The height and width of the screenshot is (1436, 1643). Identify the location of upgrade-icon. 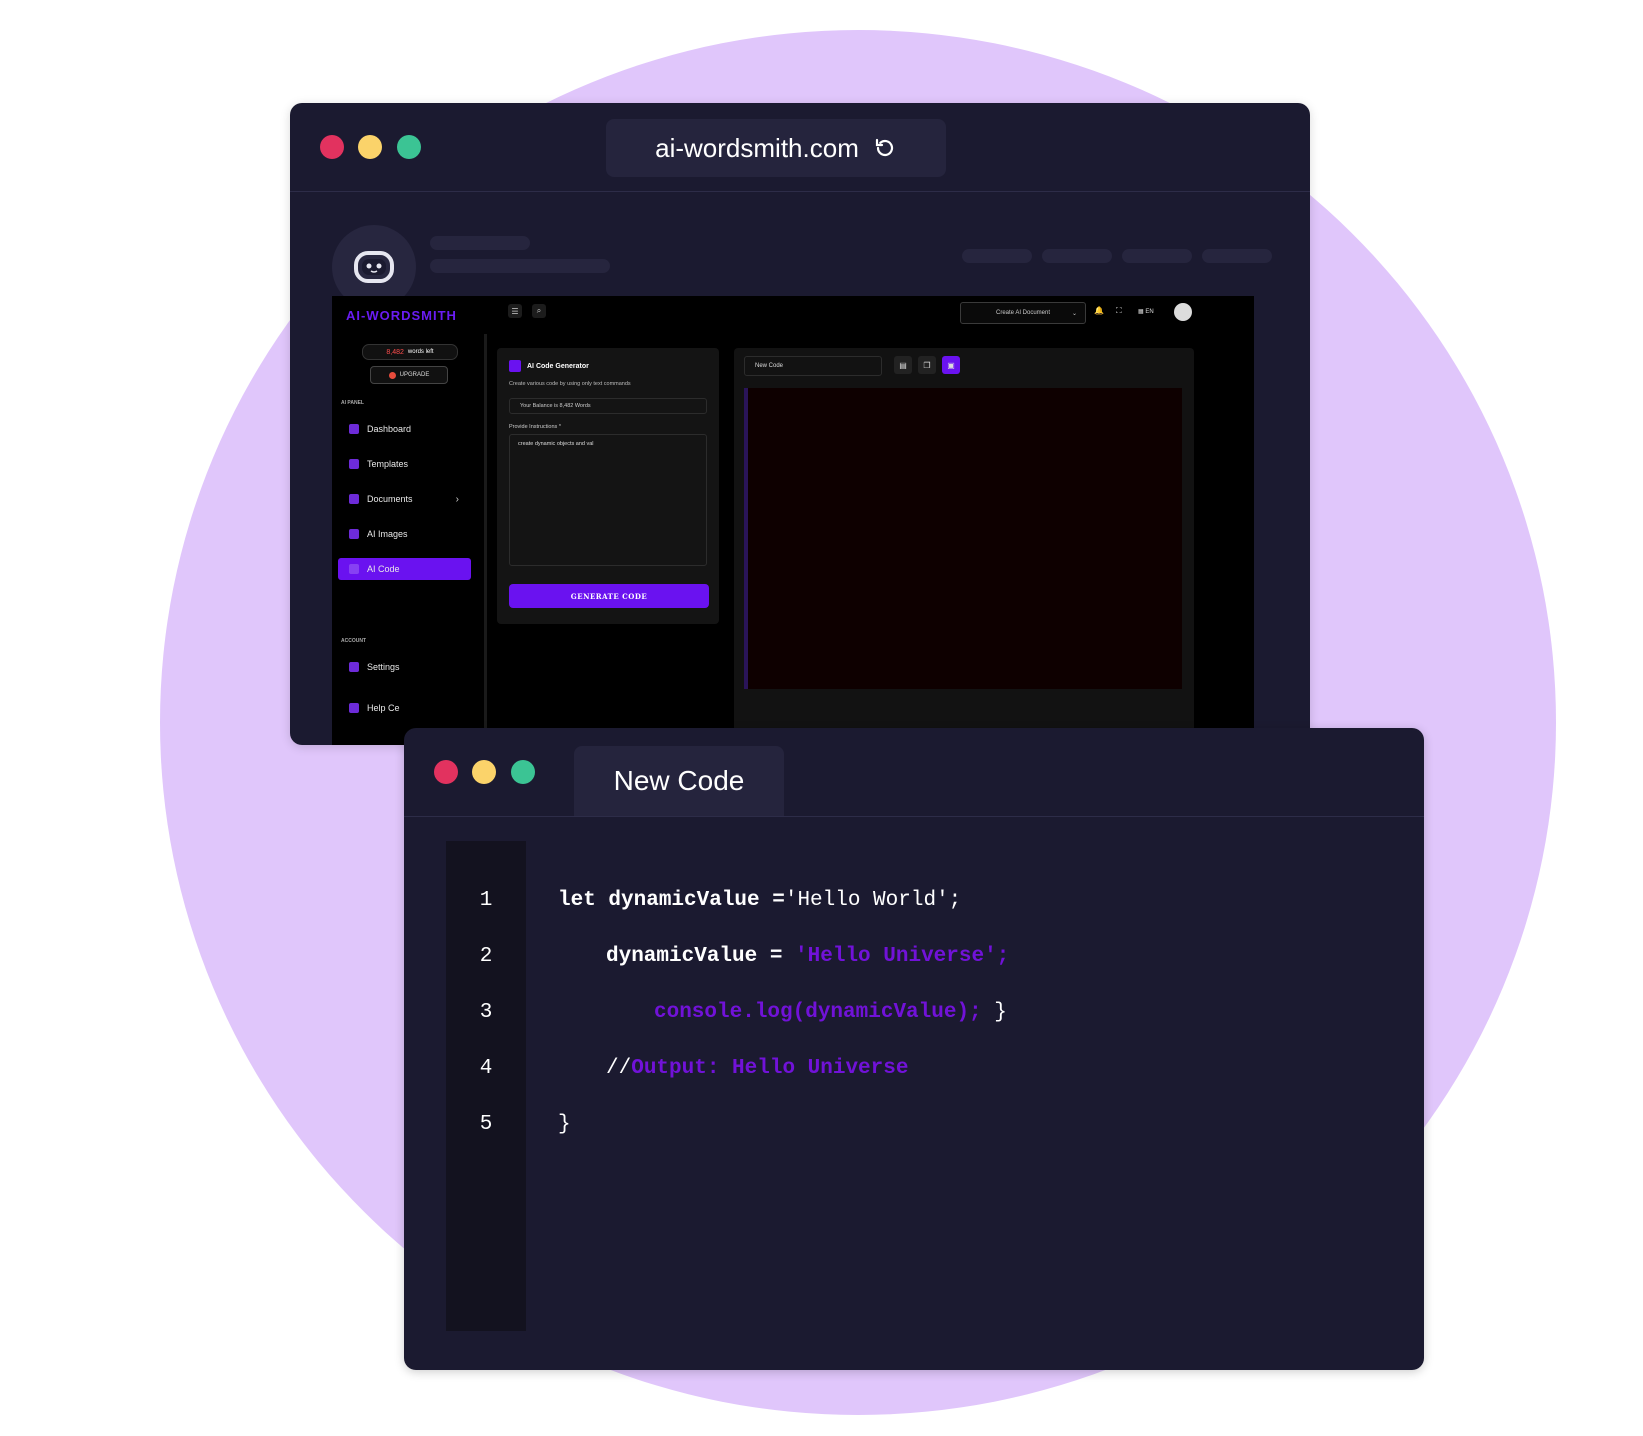
(392, 375).